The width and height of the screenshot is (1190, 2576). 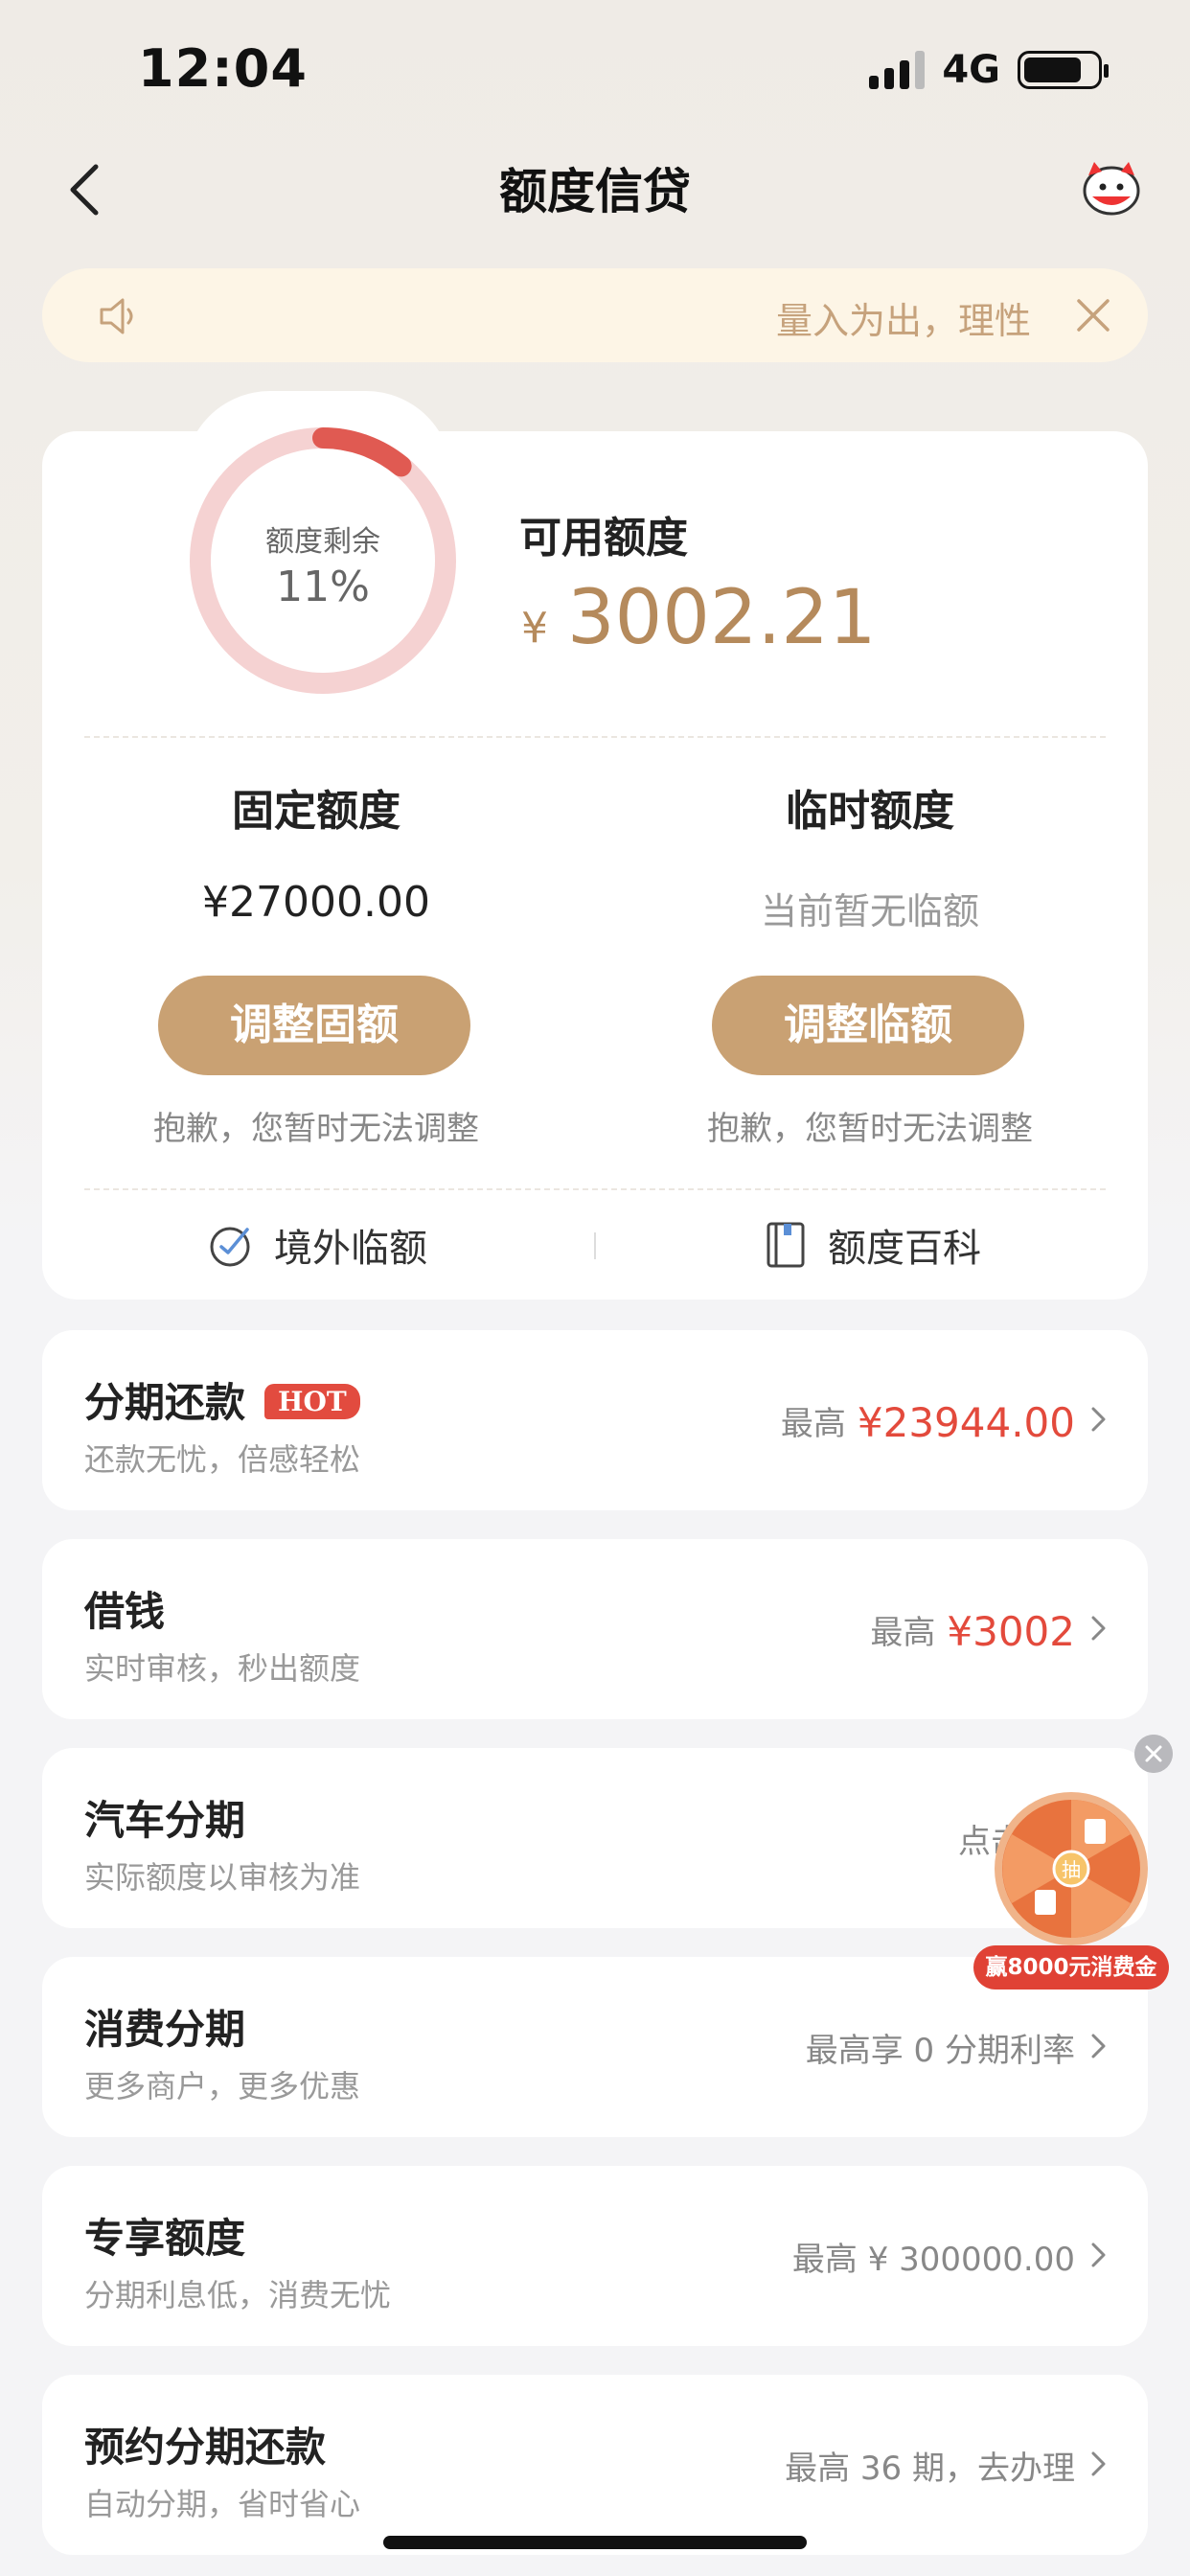 I want to click on service-limit: 最高 ¥23944.00, so click(x=928, y=1422).